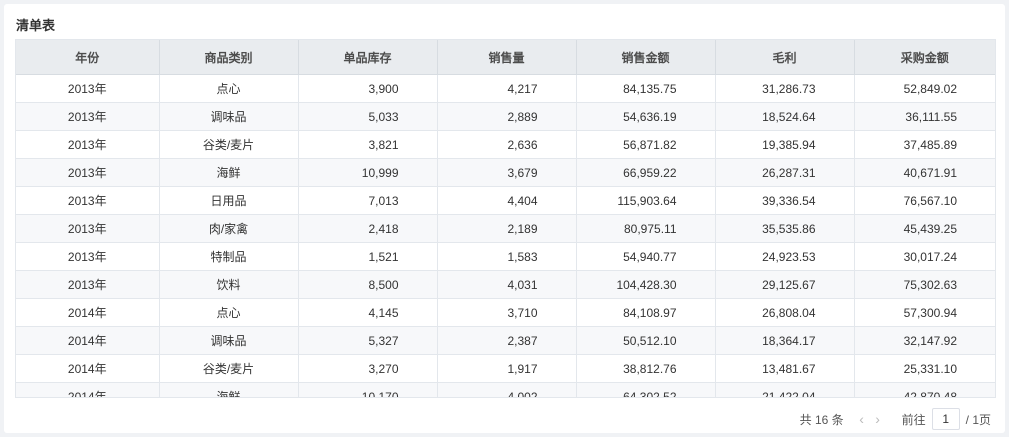 This screenshot has width=1009, height=437. I want to click on report-title: 清单表, so click(36, 25).